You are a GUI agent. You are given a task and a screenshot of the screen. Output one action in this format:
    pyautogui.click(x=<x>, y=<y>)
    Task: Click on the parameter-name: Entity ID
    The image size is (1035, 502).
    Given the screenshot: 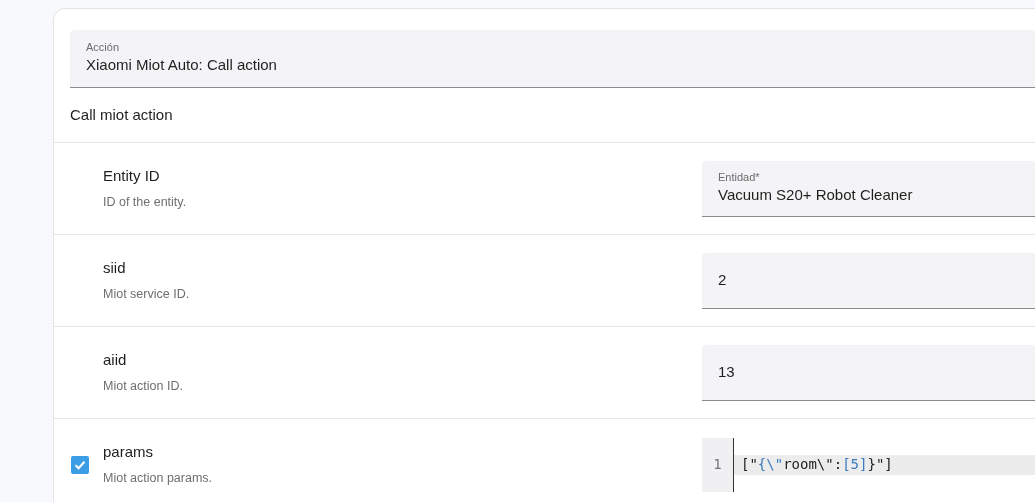 What is the action you would take?
    pyautogui.click(x=132, y=176)
    